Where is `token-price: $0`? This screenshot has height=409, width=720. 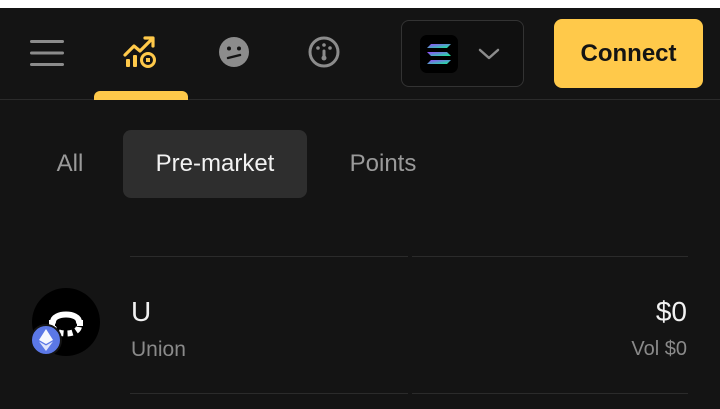 token-price: $0 is located at coordinates (671, 311).